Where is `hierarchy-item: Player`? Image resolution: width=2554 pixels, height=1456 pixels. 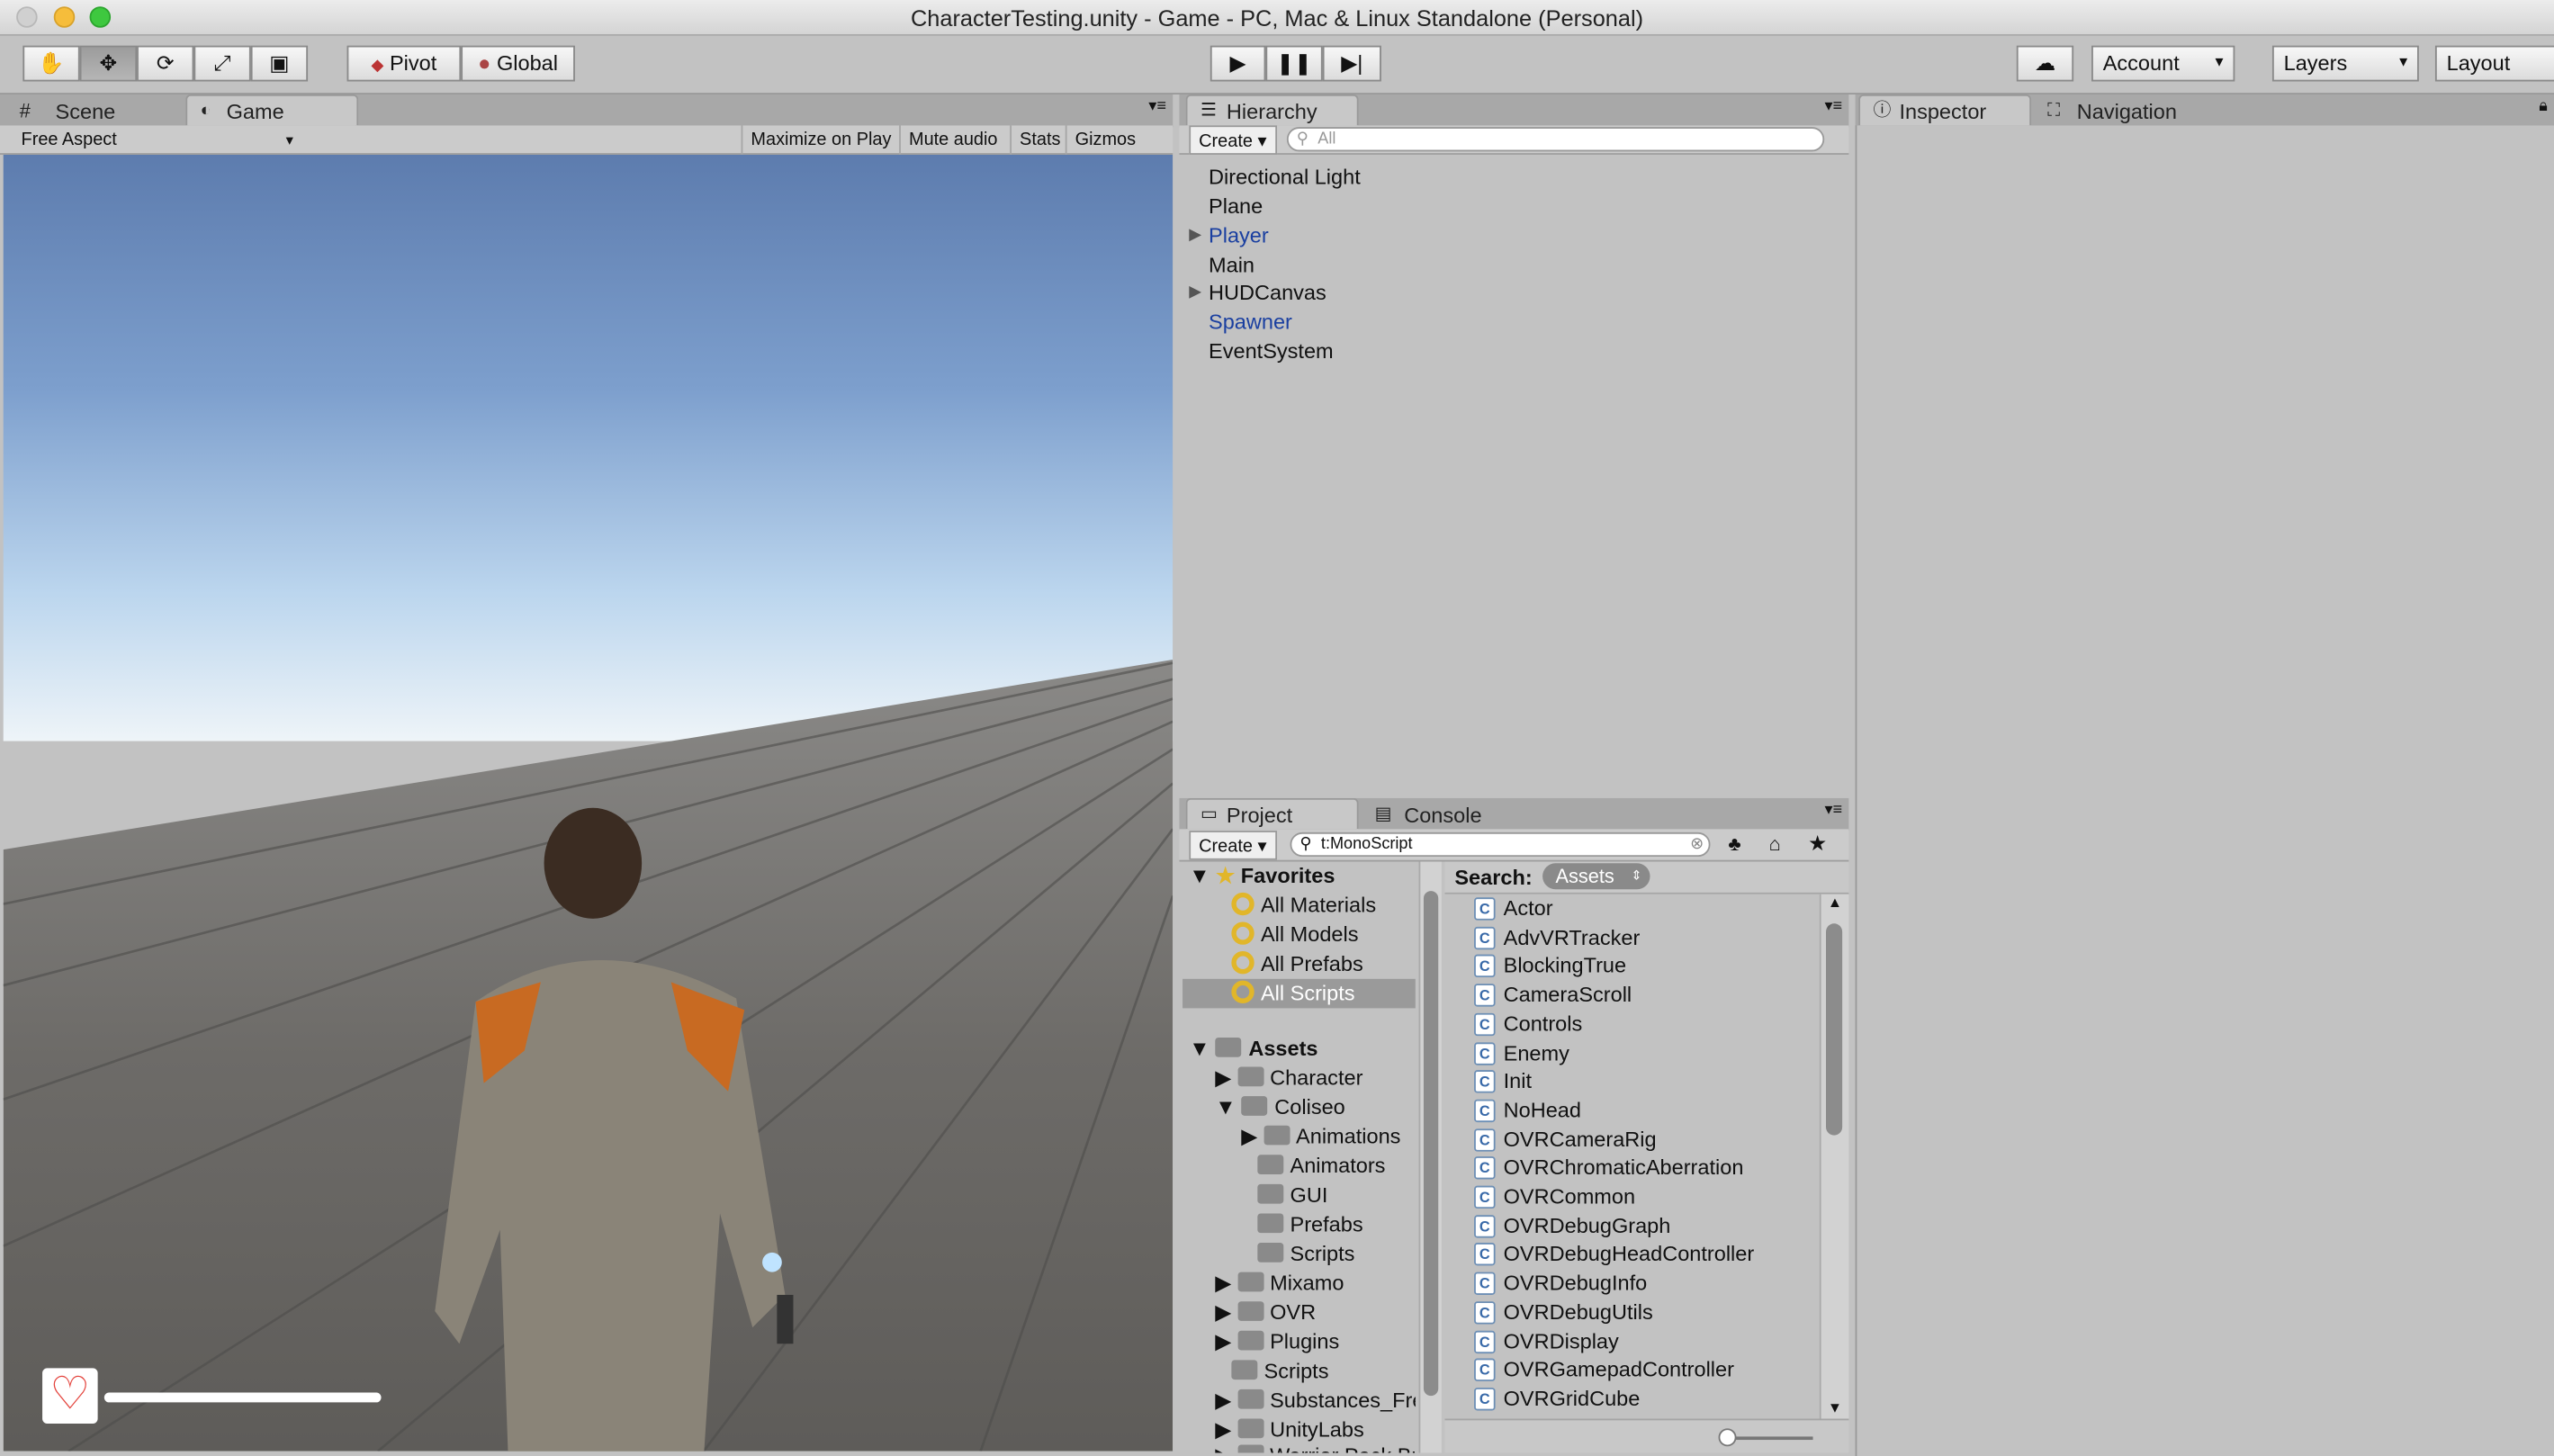
hierarchy-item: Player is located at coordinates (1239, 236).